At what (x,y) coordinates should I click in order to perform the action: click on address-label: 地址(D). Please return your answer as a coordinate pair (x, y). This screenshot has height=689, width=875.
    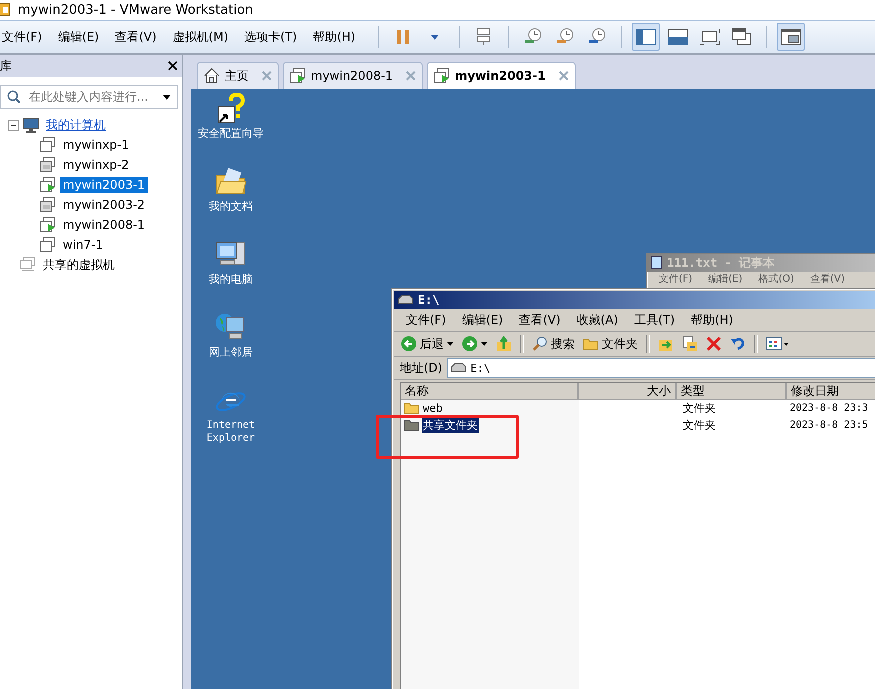
    Looking at the image, I should click on (421, 368).